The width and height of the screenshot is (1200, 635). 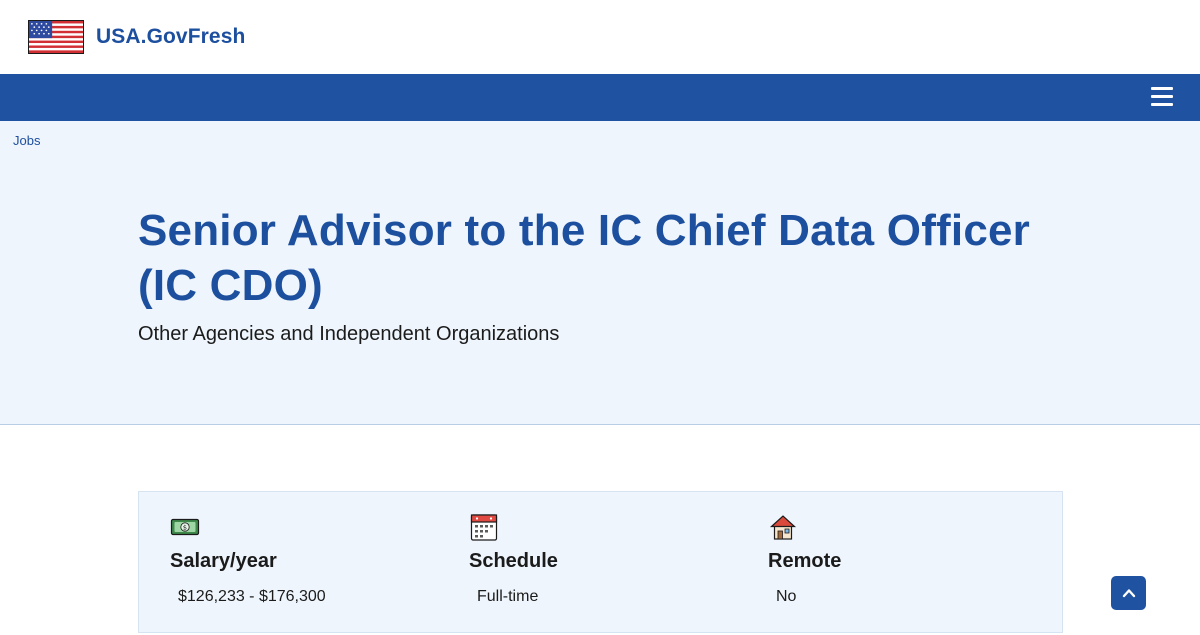 What do you see at coordinates (484, 527) in the screenshot?
I see `calendar-icon` at bounding box center [484, 527].